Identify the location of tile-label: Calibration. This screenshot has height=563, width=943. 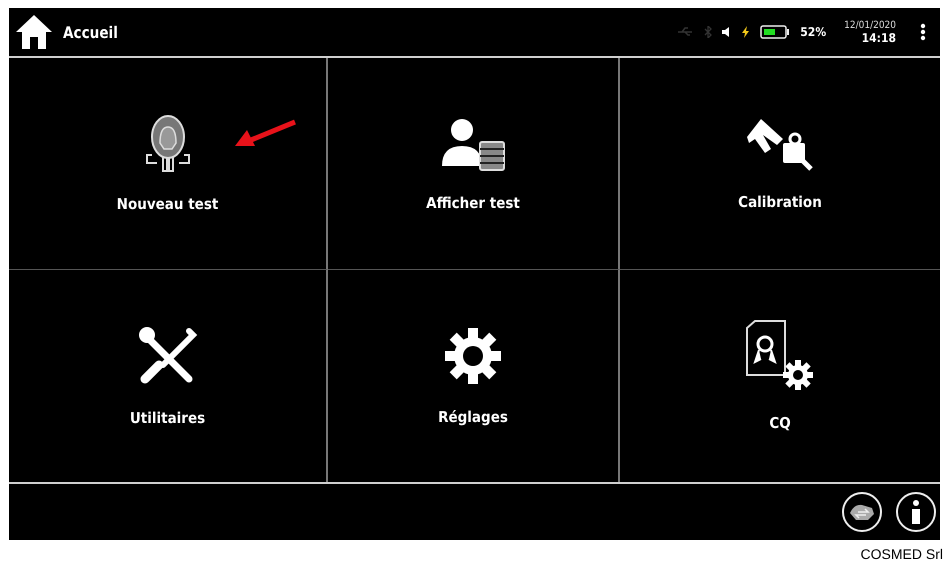
(780, 201).